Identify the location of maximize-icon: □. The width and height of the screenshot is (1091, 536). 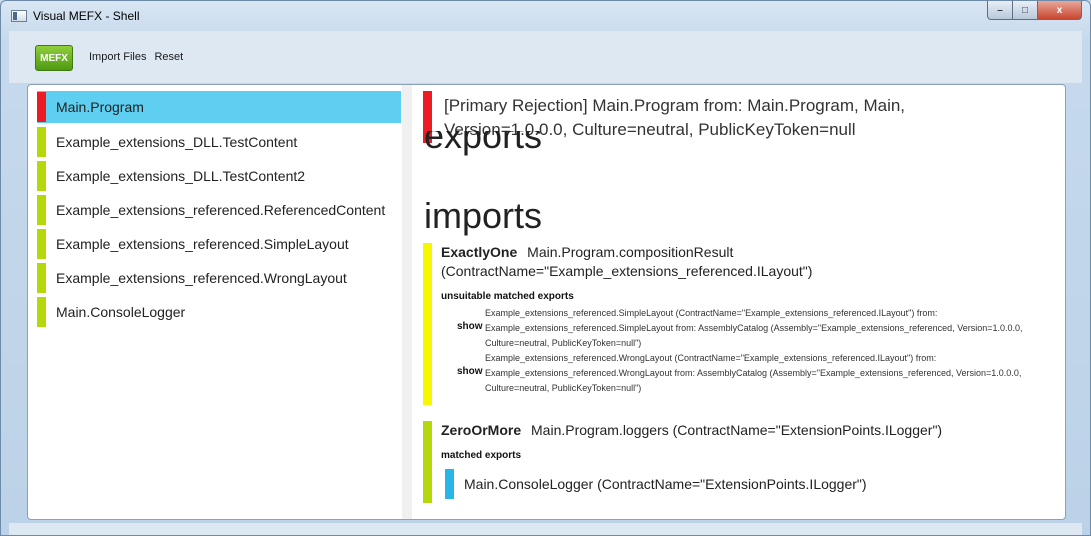
(1025, 10).